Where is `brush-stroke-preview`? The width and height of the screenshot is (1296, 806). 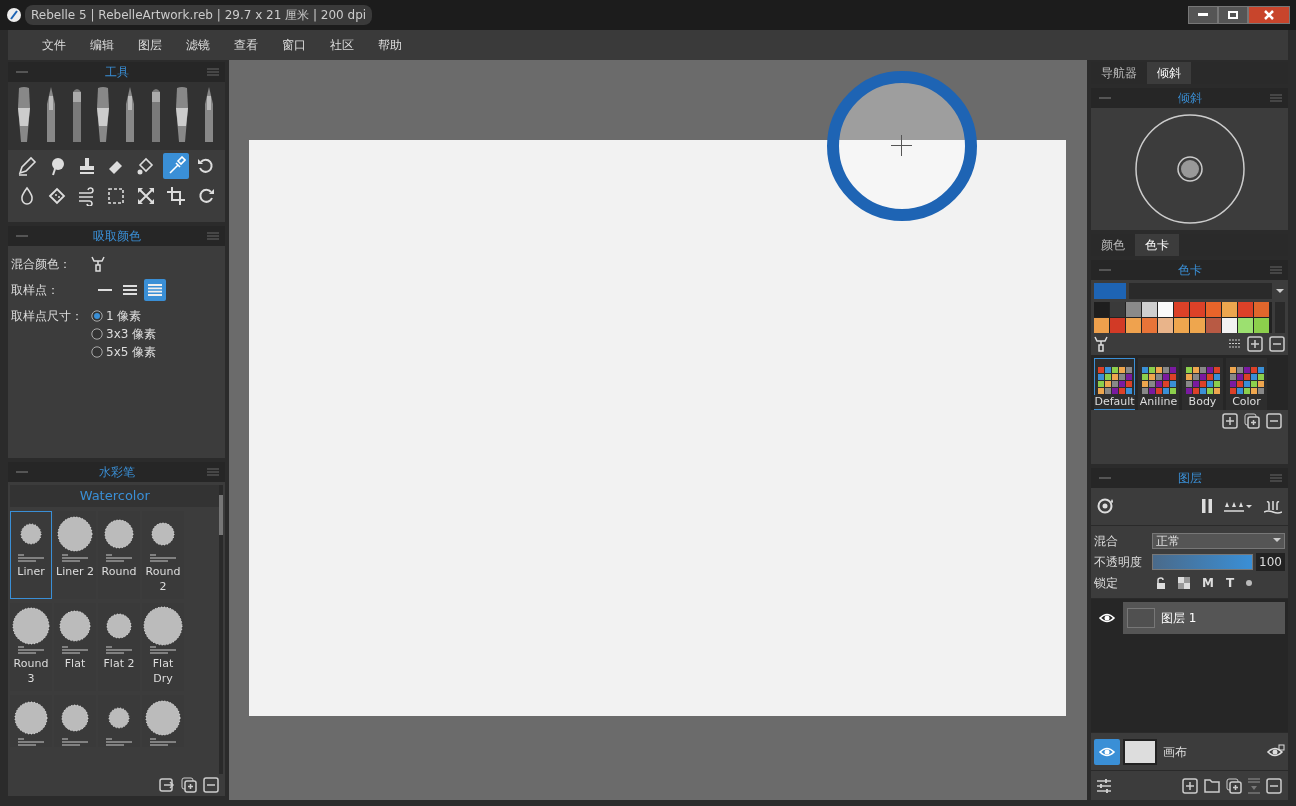 brush-stroke-preview is located at coordinates (31, 626).